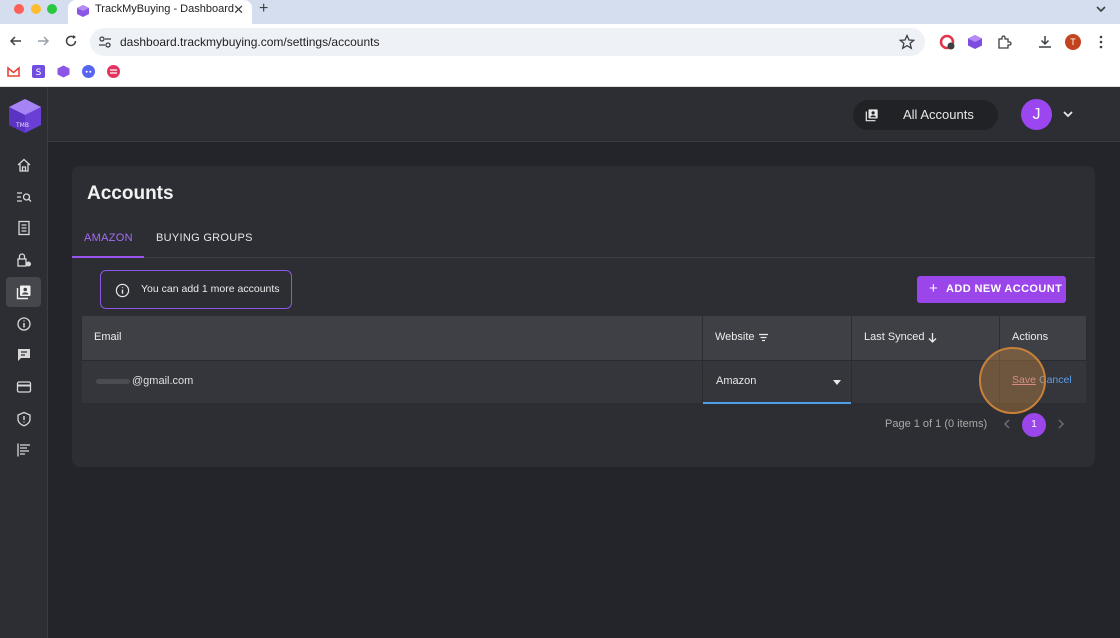 Image resolution: width=1120 pixels, height=638 pixels. I want to click on minimize-window-button, so click(36, 9).